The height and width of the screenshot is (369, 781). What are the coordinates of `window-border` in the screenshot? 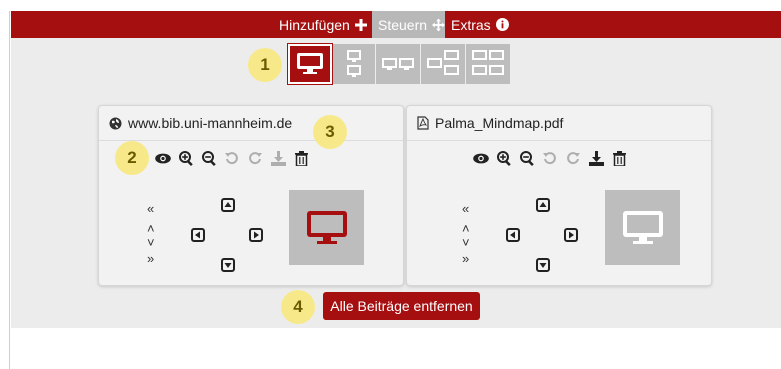 It's located at (9, 190).